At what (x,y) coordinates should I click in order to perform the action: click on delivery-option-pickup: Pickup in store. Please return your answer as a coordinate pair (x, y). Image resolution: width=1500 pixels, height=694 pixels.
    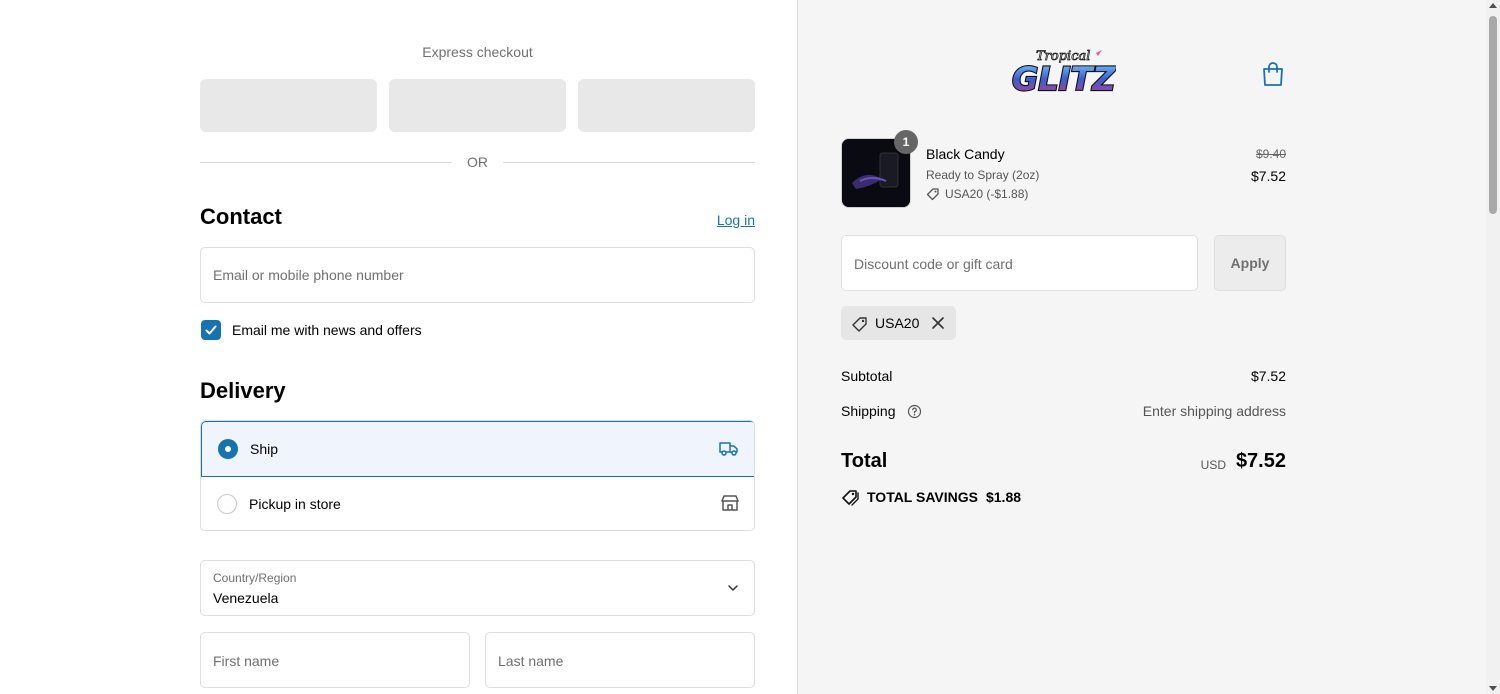
    Looking at the image, I should click on (477, 503).